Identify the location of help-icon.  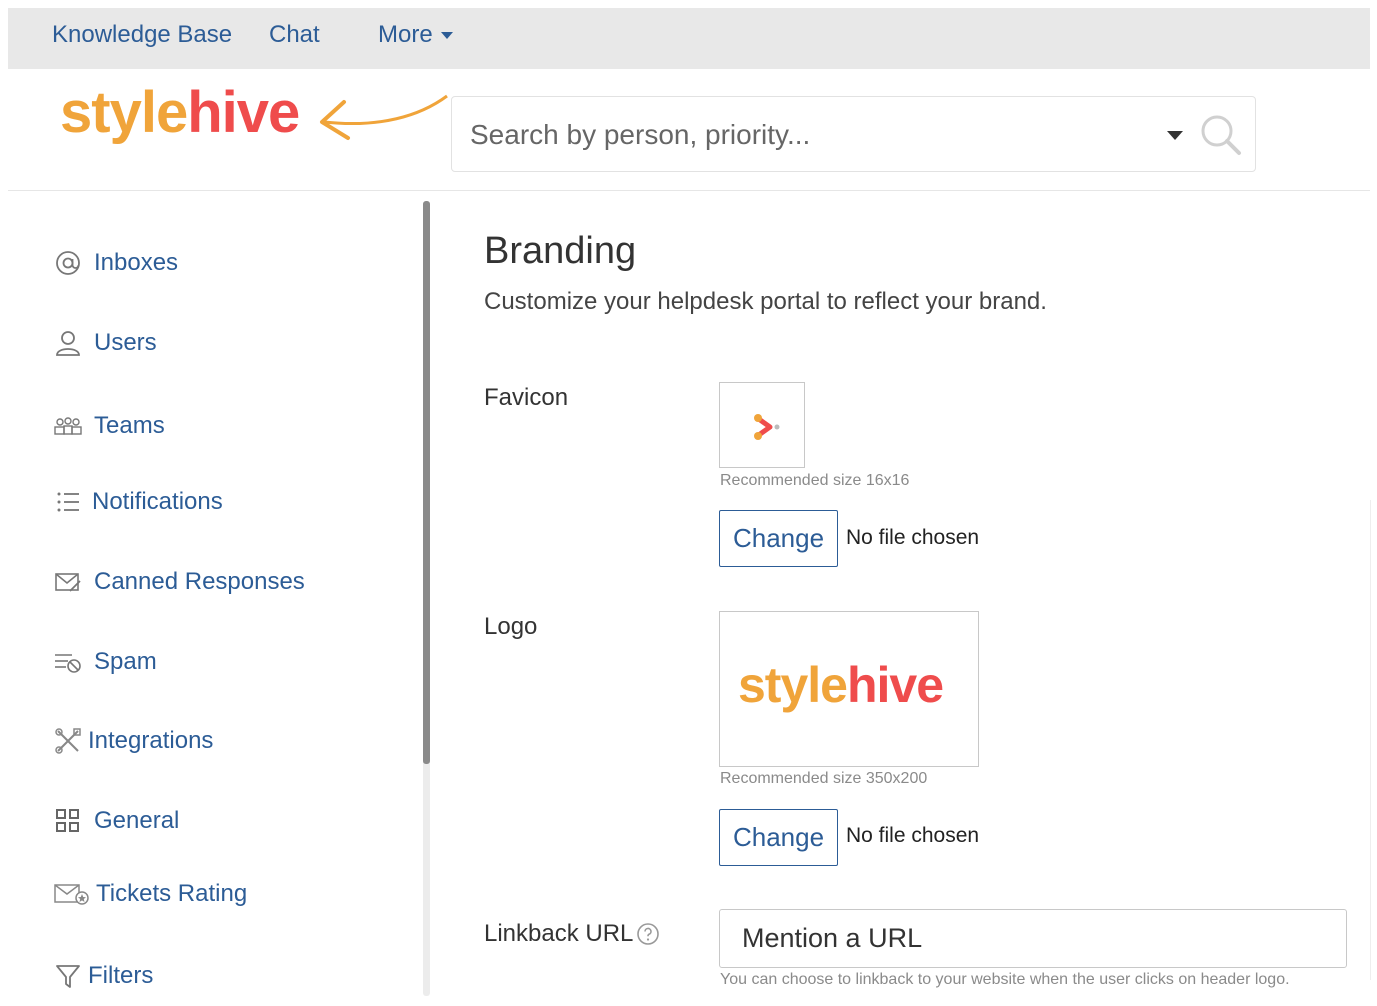
(648, 934).